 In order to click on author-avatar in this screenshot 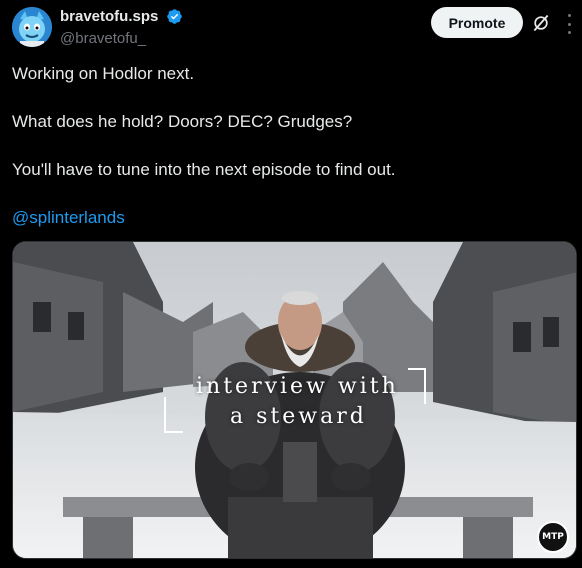, I will do `click(32, 27)`.